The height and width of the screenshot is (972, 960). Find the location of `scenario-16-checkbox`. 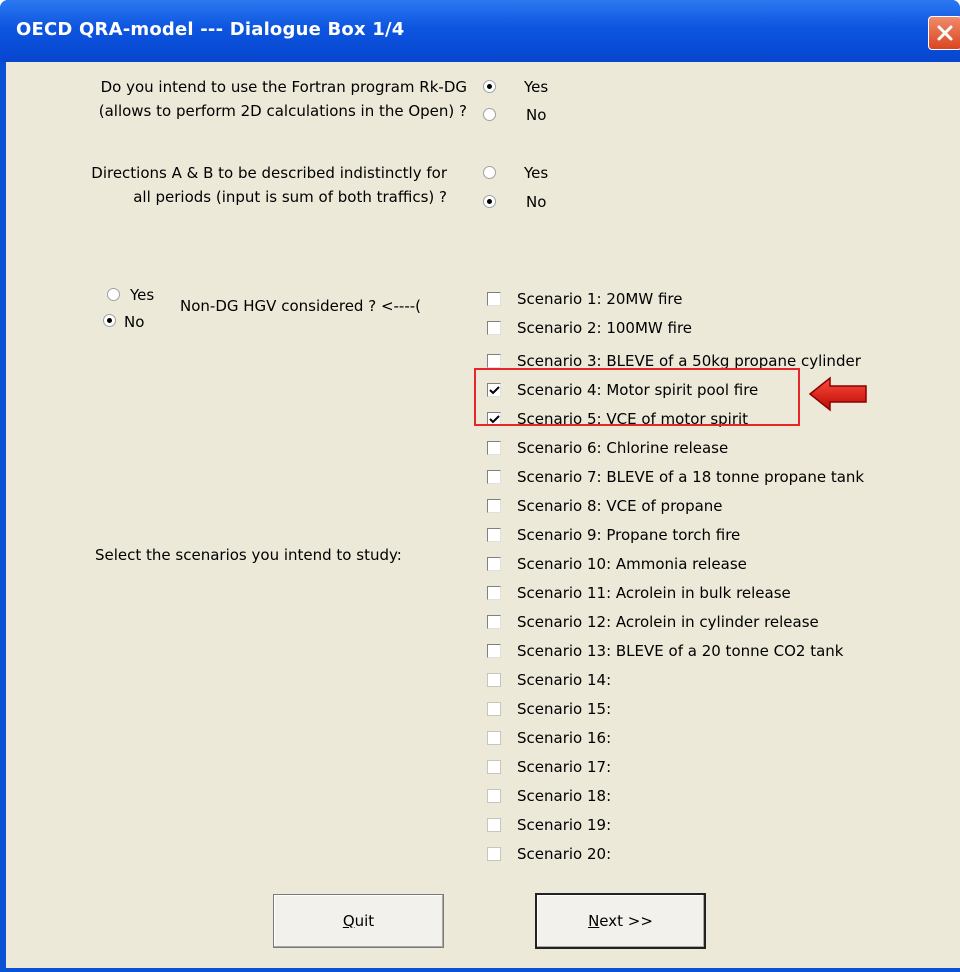

scenario-16-checkbox is located at coordinates (494, 738).